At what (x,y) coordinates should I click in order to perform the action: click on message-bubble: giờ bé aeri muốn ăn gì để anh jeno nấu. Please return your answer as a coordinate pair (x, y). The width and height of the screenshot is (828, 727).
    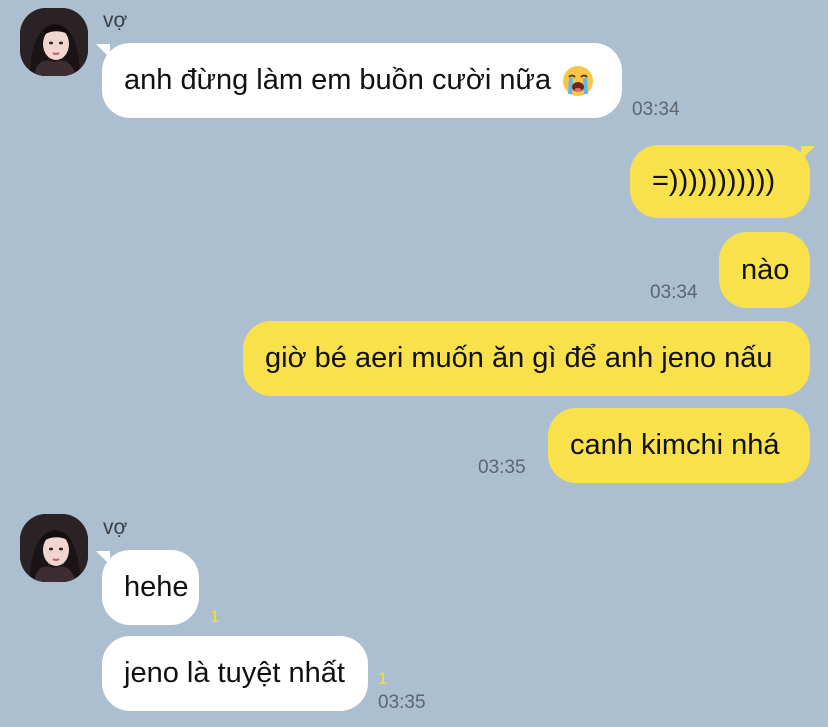
    Looking at the image, I should click on (526, 358).